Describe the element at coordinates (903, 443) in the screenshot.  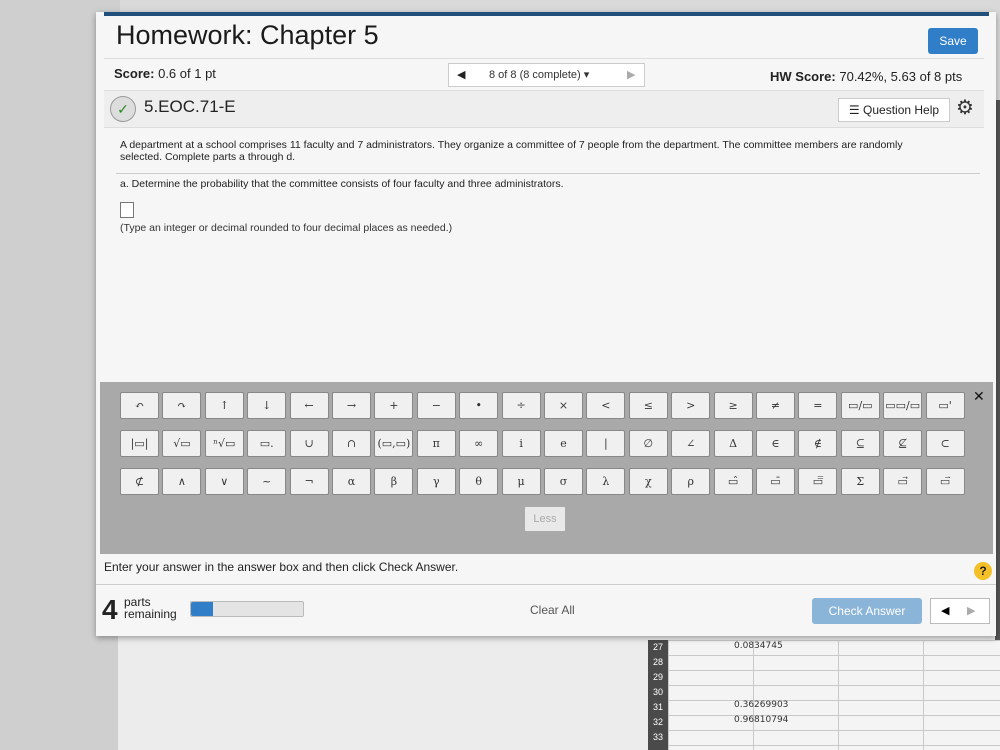
I see `palette-button: ⊈` at that location.